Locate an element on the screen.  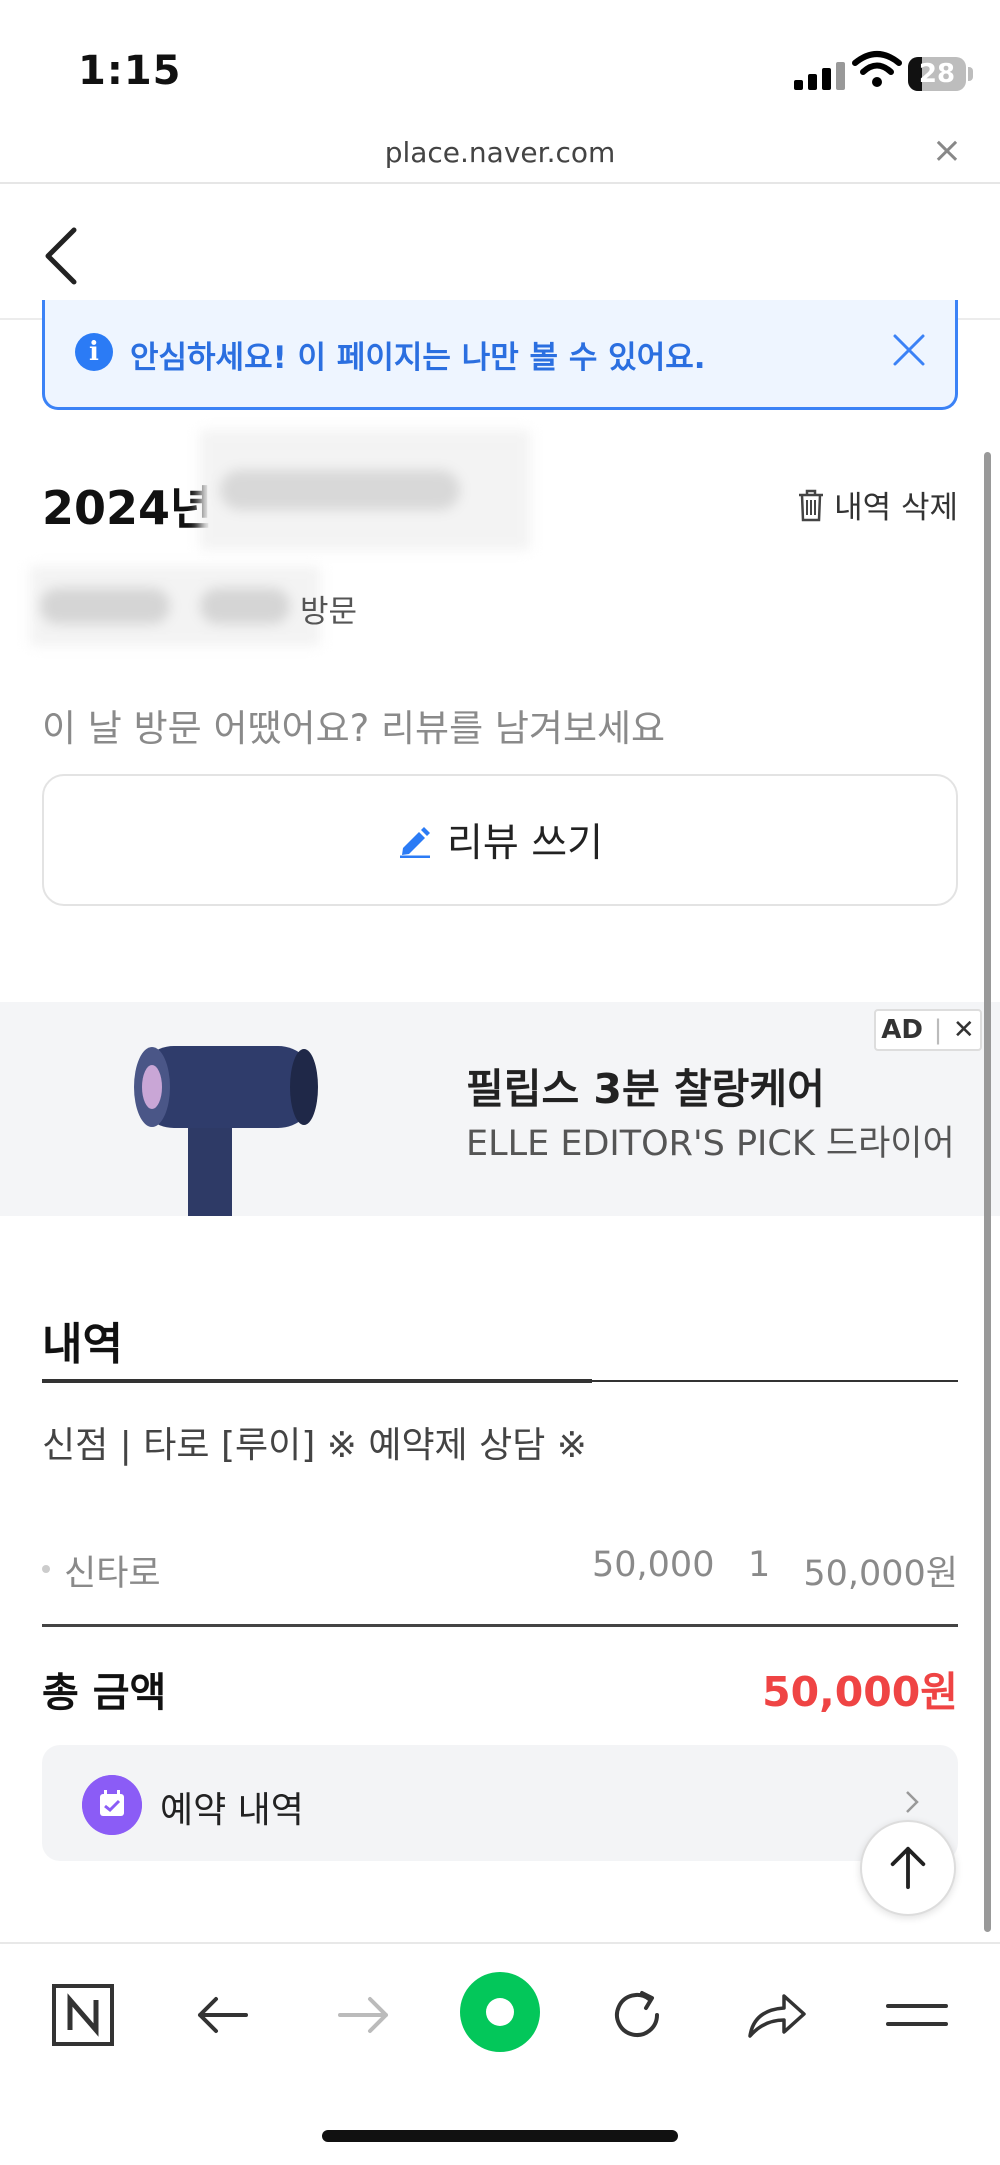
redacted-date is located at coordinates (365, 490).